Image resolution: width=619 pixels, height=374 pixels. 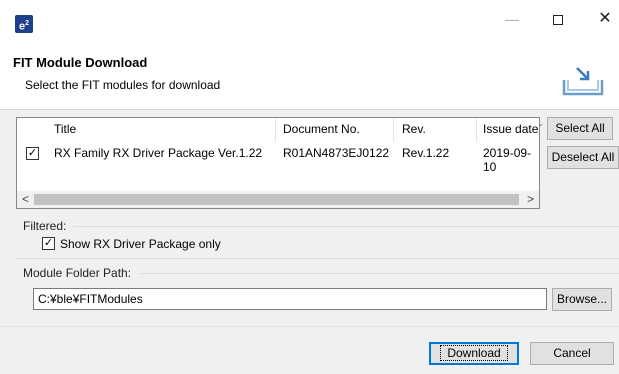 I want to click on minimize-icon: —, so click(x=512, y=19).